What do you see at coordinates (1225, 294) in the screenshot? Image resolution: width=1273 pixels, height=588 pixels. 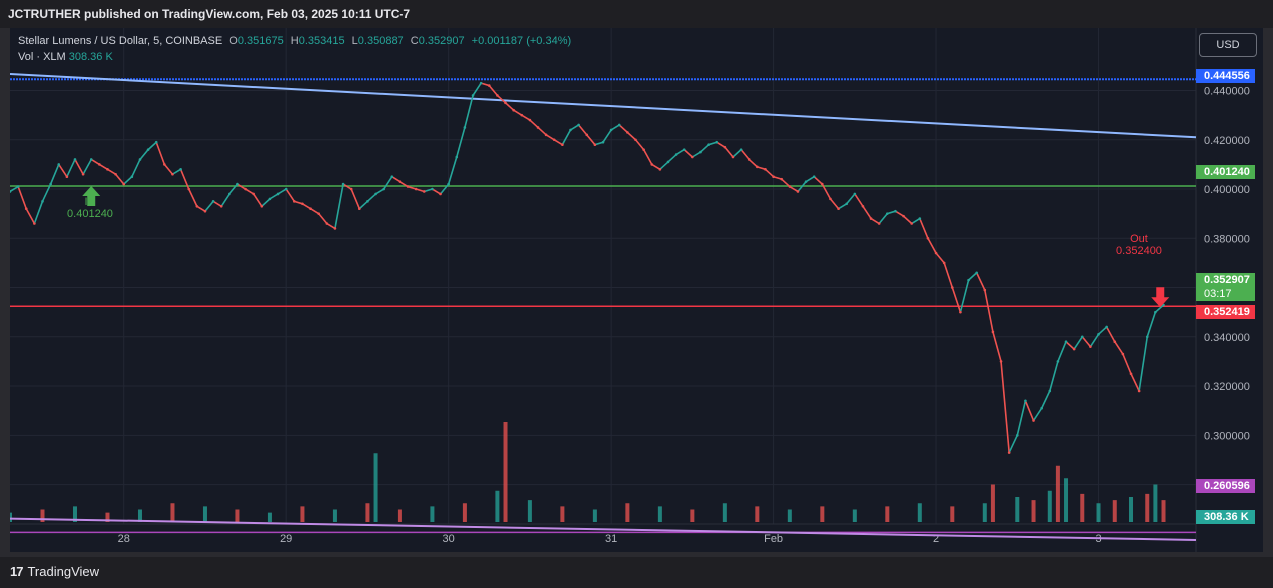 I see `bar-countdown-tag: 03:17` at bounding box center [1225, 294].